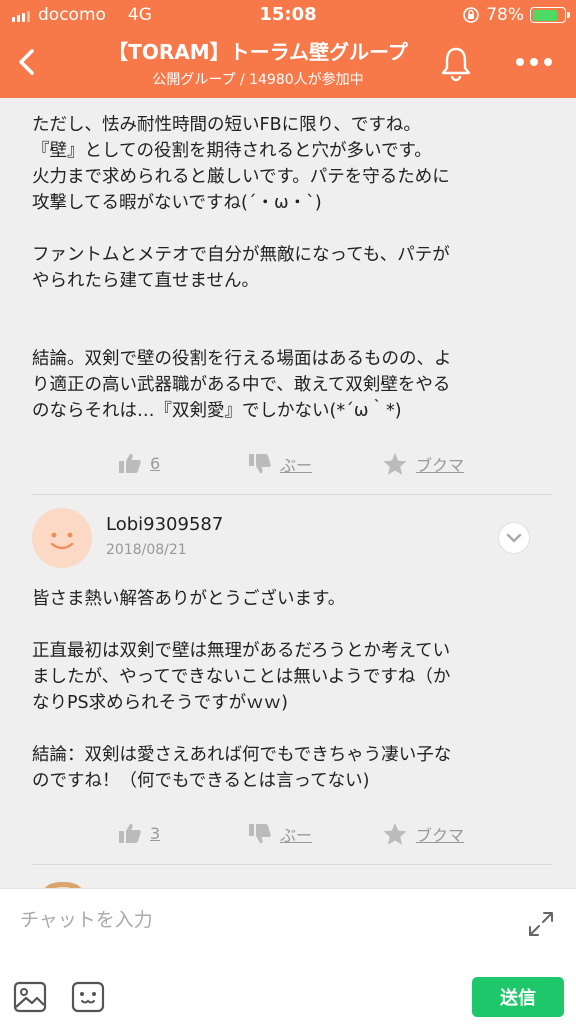 This screenshot has width=576, height=1024. I want to click on cat-avatar-icon, so click(63, 885).